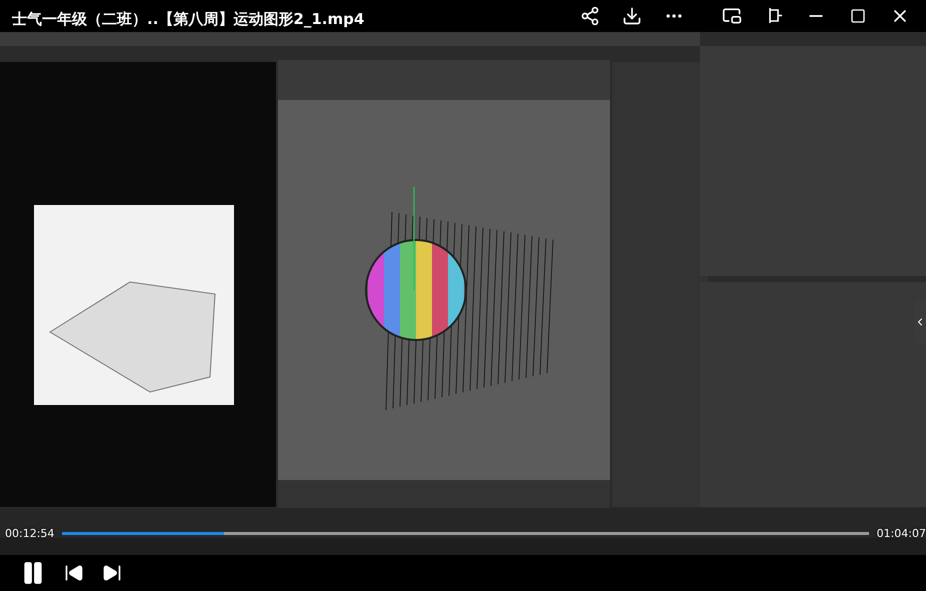  I want to click on maximize-icon, so click(858, 16).